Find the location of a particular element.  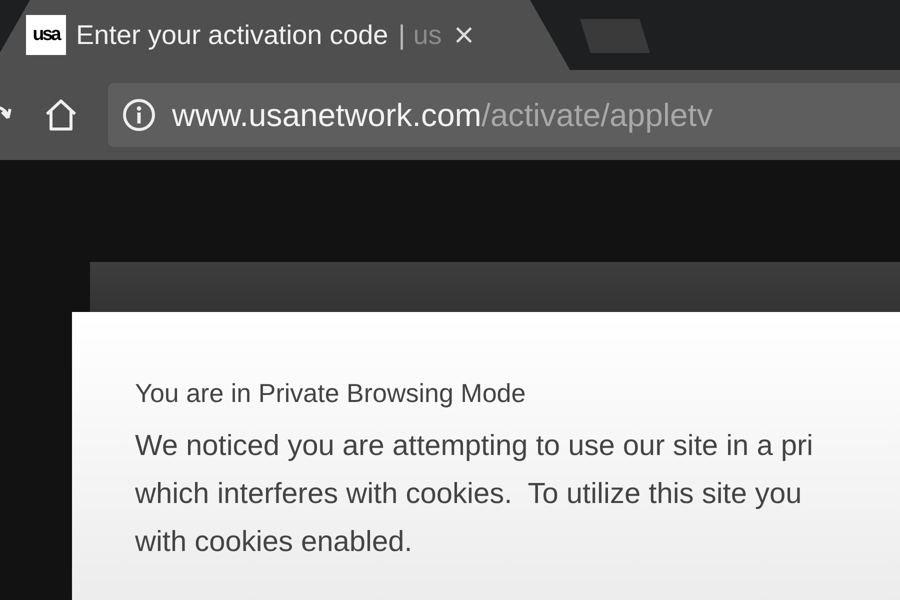

close-icon is located at coordinates (464, 35).